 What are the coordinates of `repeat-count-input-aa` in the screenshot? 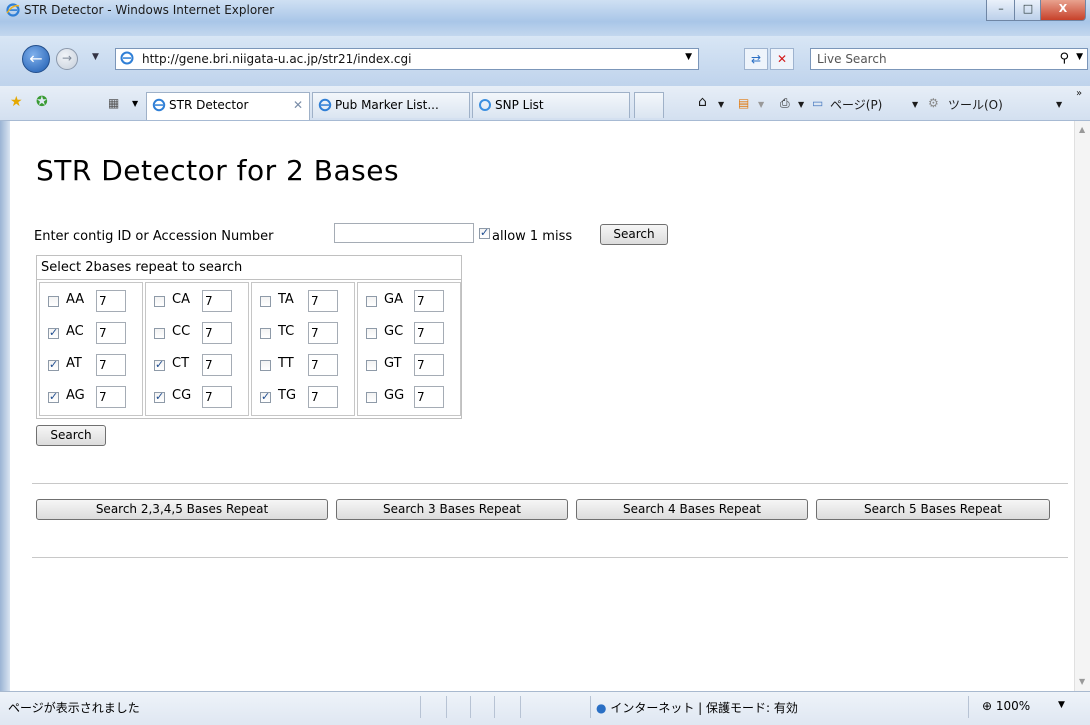 It's located at (111, 301).